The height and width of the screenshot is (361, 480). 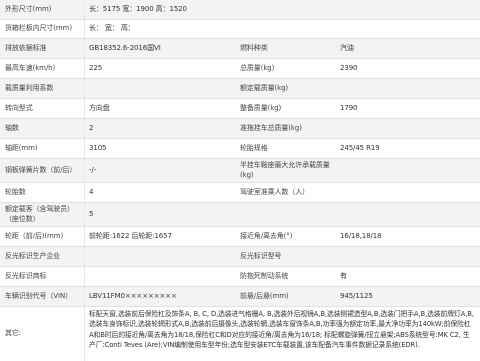 I want to click on label-emission-standard: 排放依据标准, so click(x=26, y=47).